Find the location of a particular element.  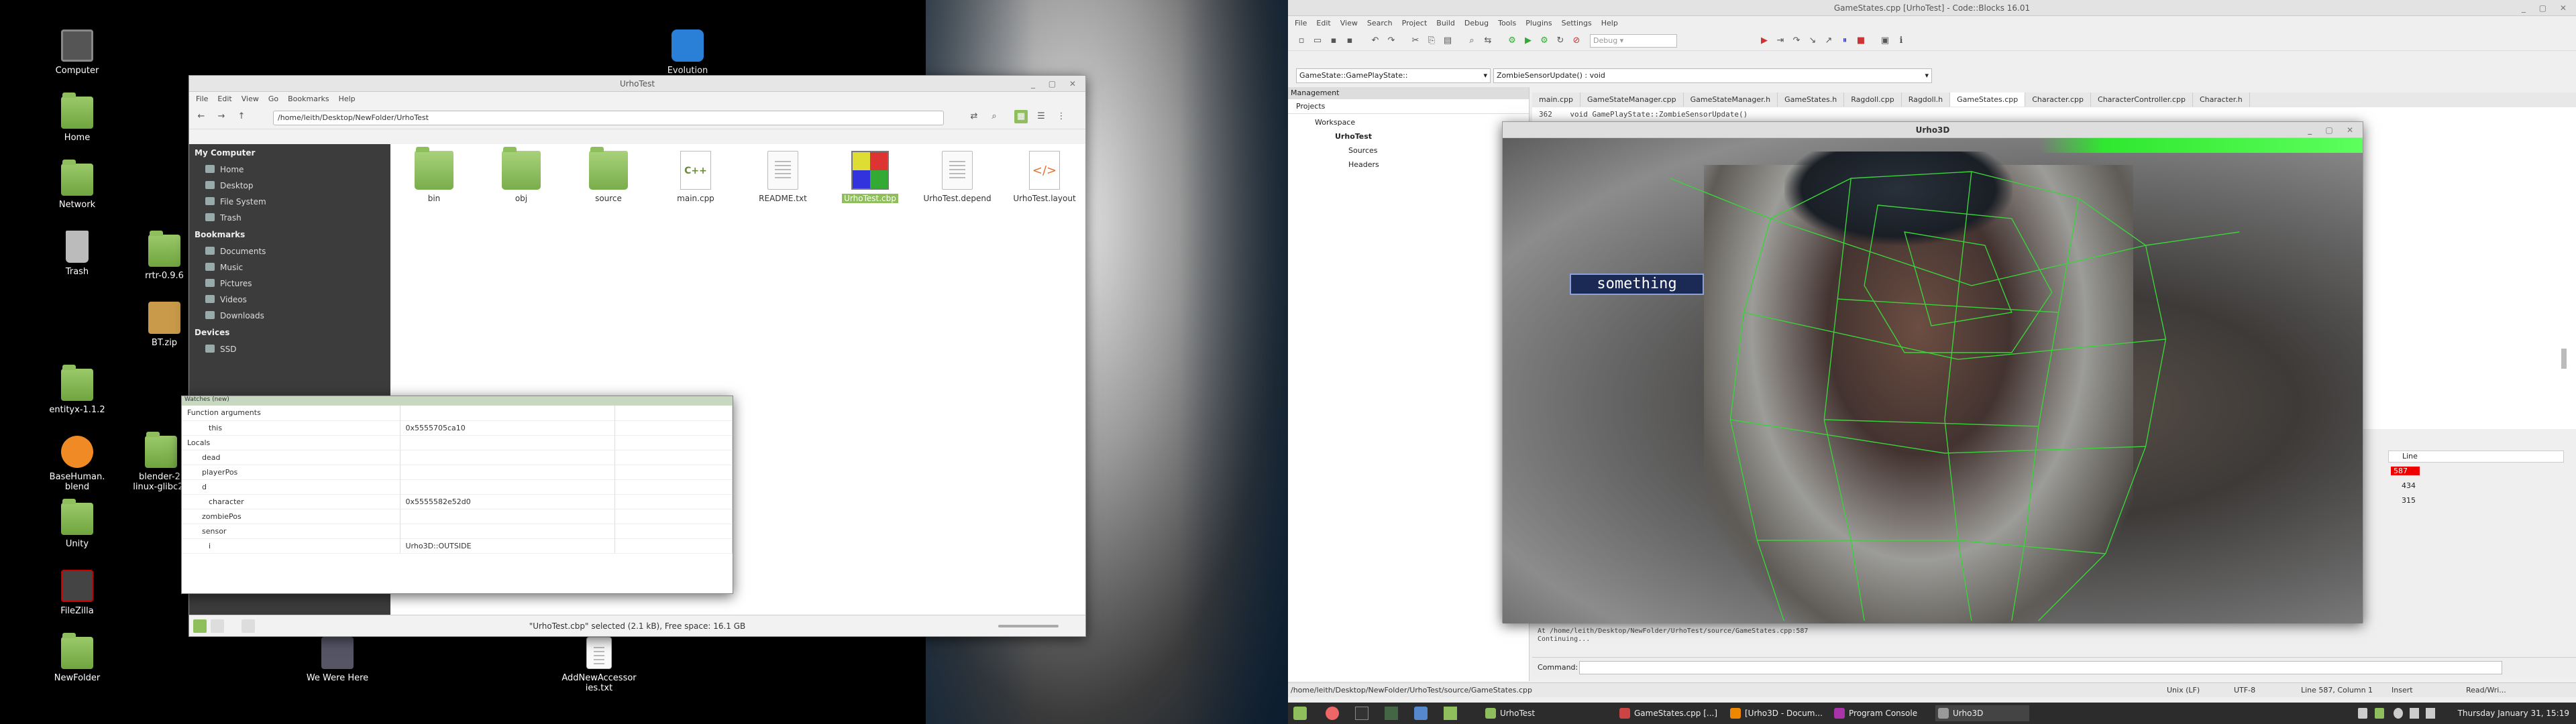

file-item-bin: bin is located at coordinates (434, 175).